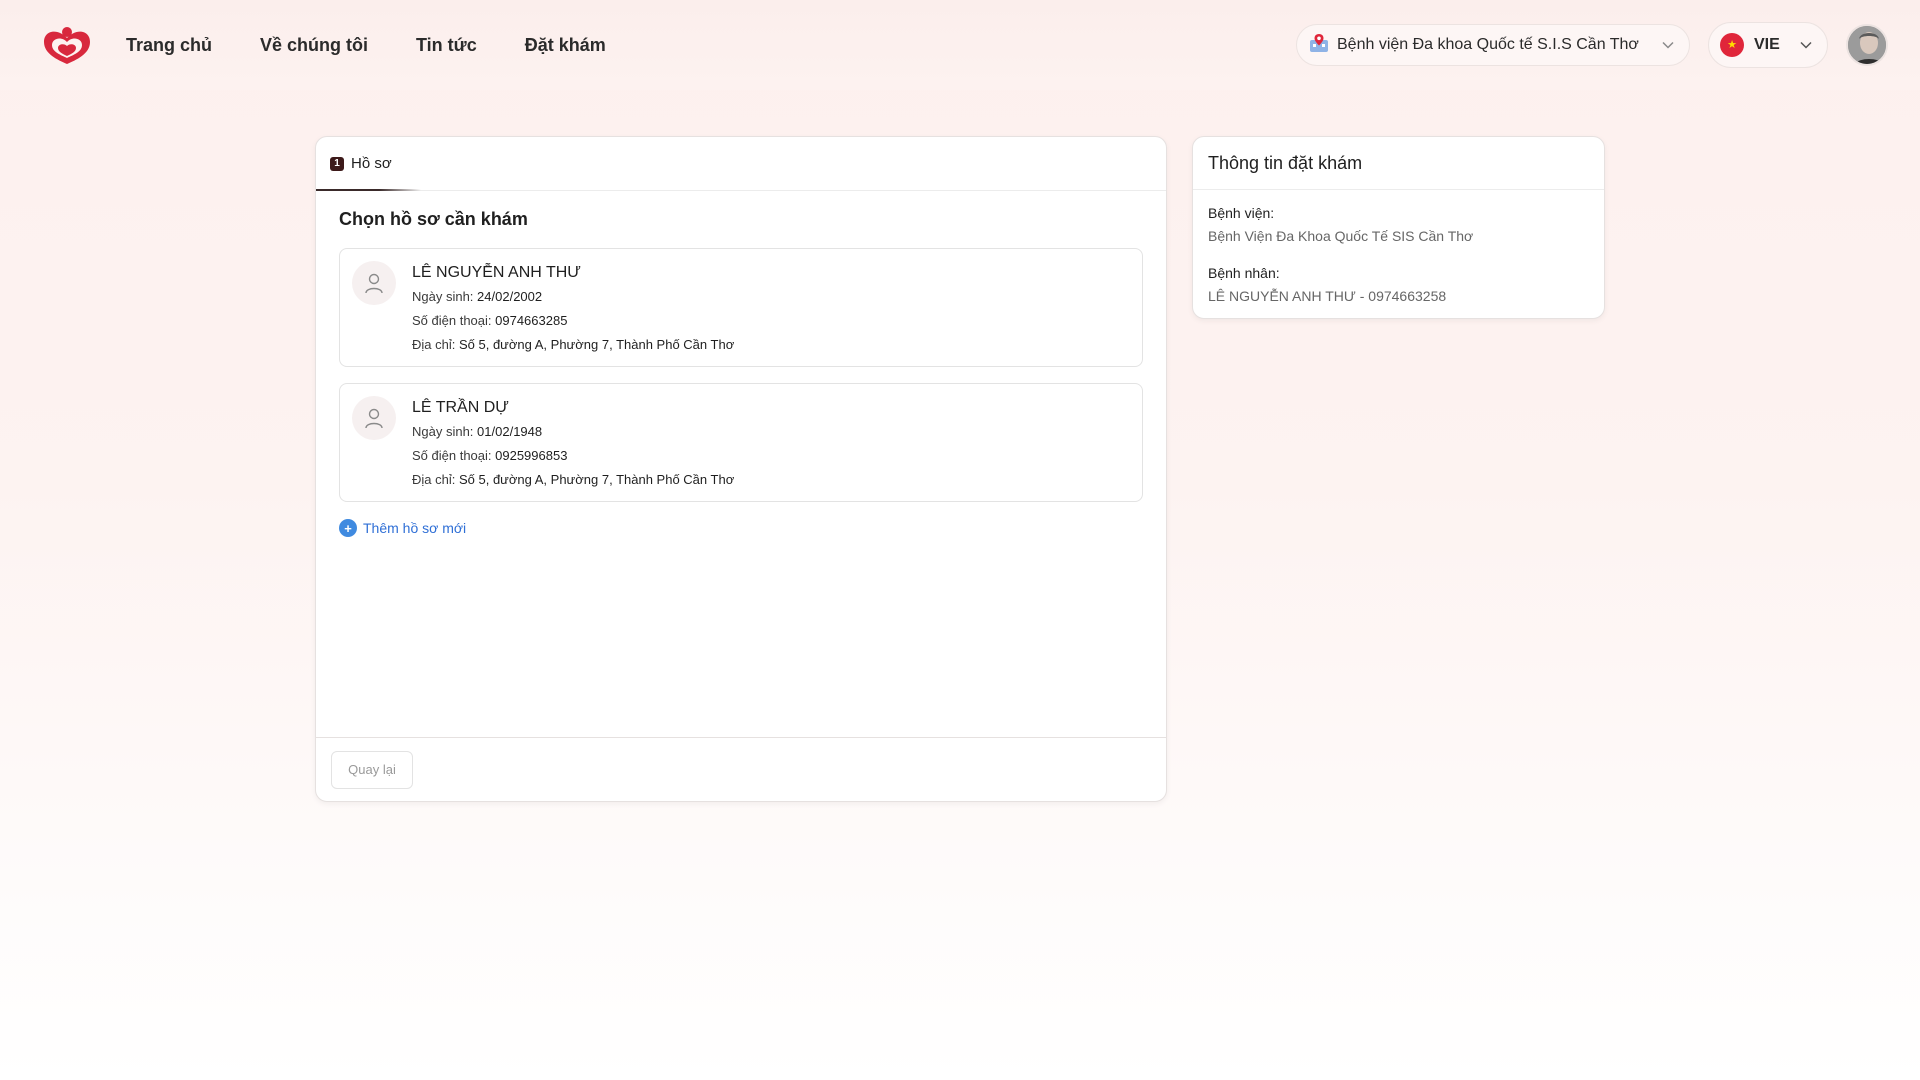 Image resolution: width=1920 pixels, height=1080 pixels. What do you see at coordinates (1319, 45) in the screenshot?
I see `hospital-pin-icon` at bounding box center [1319, 45].